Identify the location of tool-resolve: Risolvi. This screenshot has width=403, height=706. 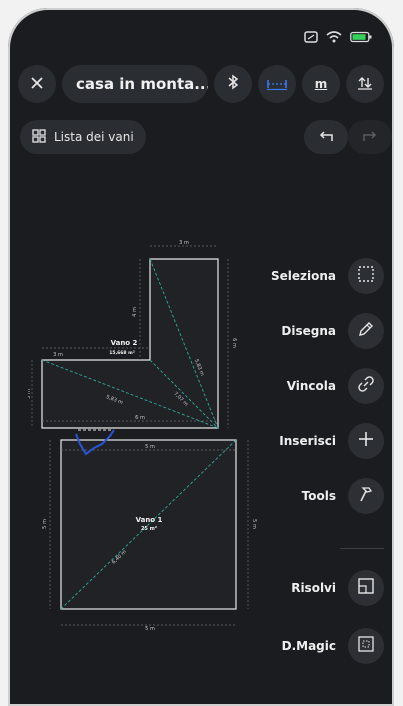
(284, 588).